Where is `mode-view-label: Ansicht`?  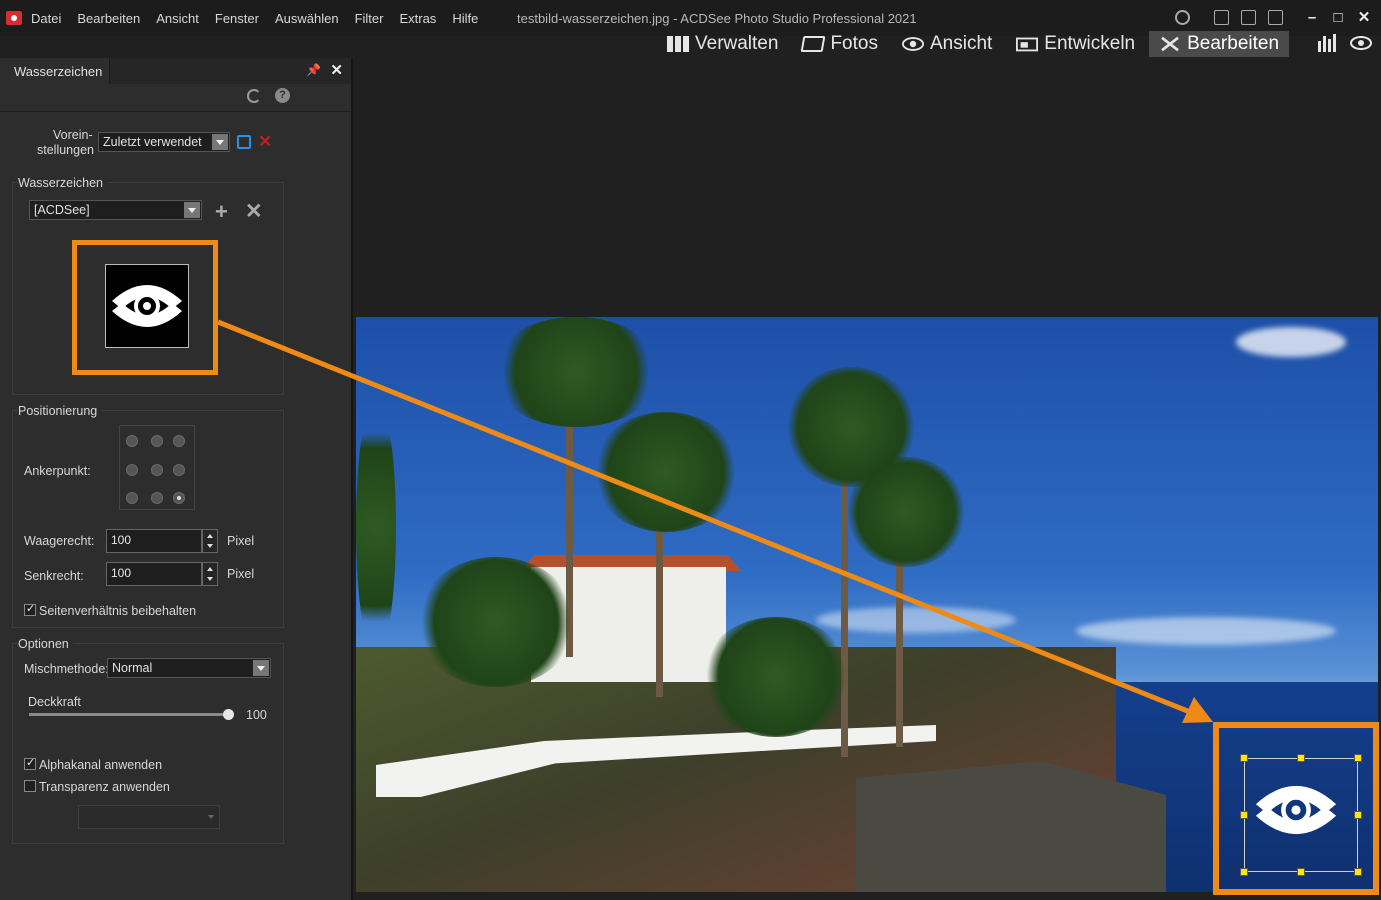 mode-view-label: Ansicht is located at coordinates (961, 43).